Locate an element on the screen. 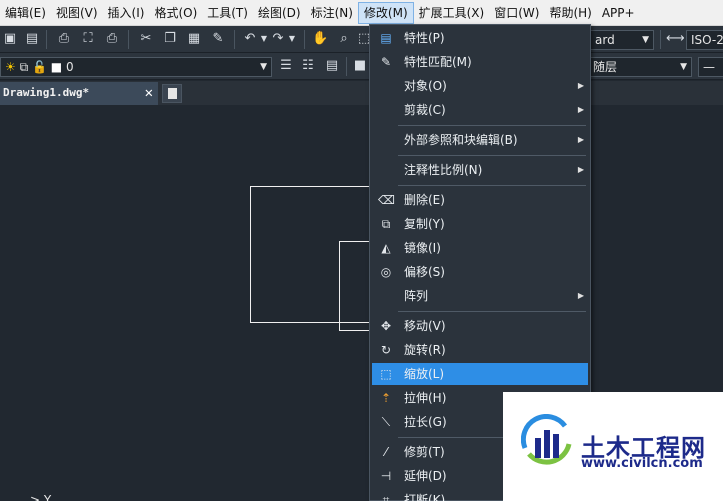 The image size is (723, 501). layer-lock-icon: 🔓 is located at coordinates (39, 67).